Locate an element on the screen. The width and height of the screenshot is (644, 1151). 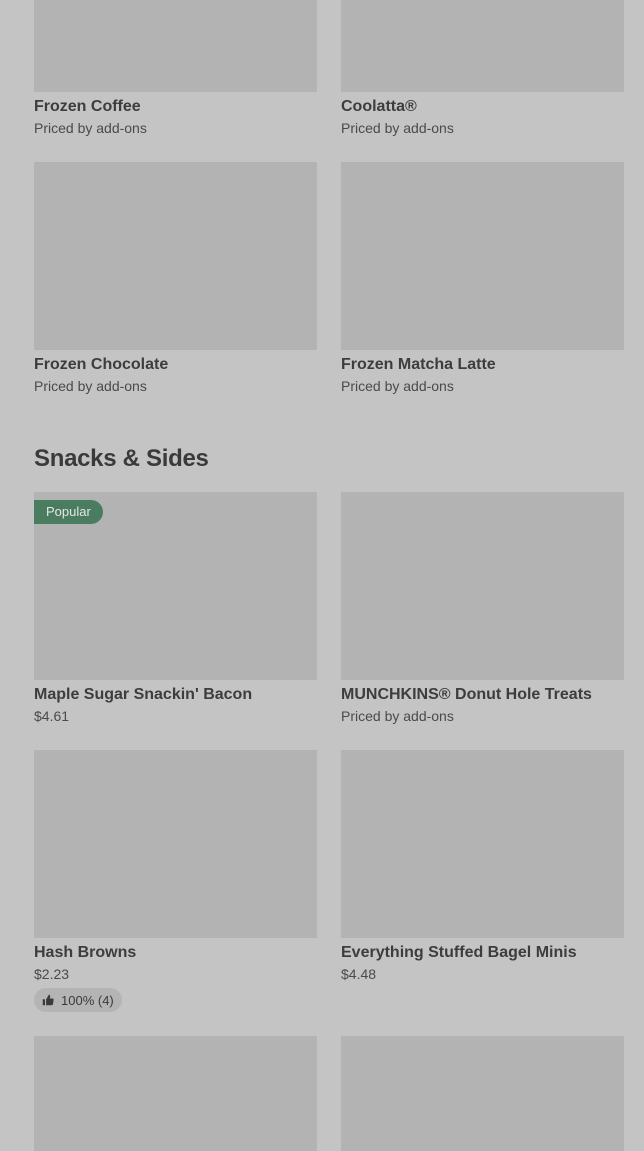
item-price: $2.23 is located at coordinates (52, 974).